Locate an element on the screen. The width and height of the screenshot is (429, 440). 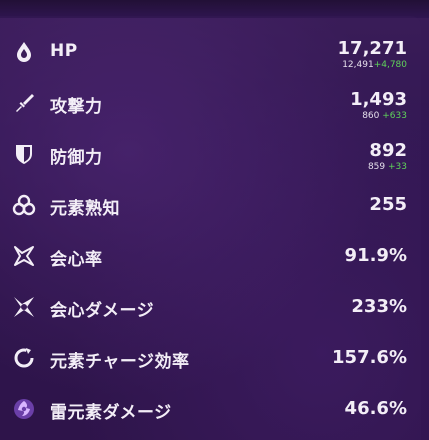
stat-value: 91.9% is located at coordinates (375, 255).